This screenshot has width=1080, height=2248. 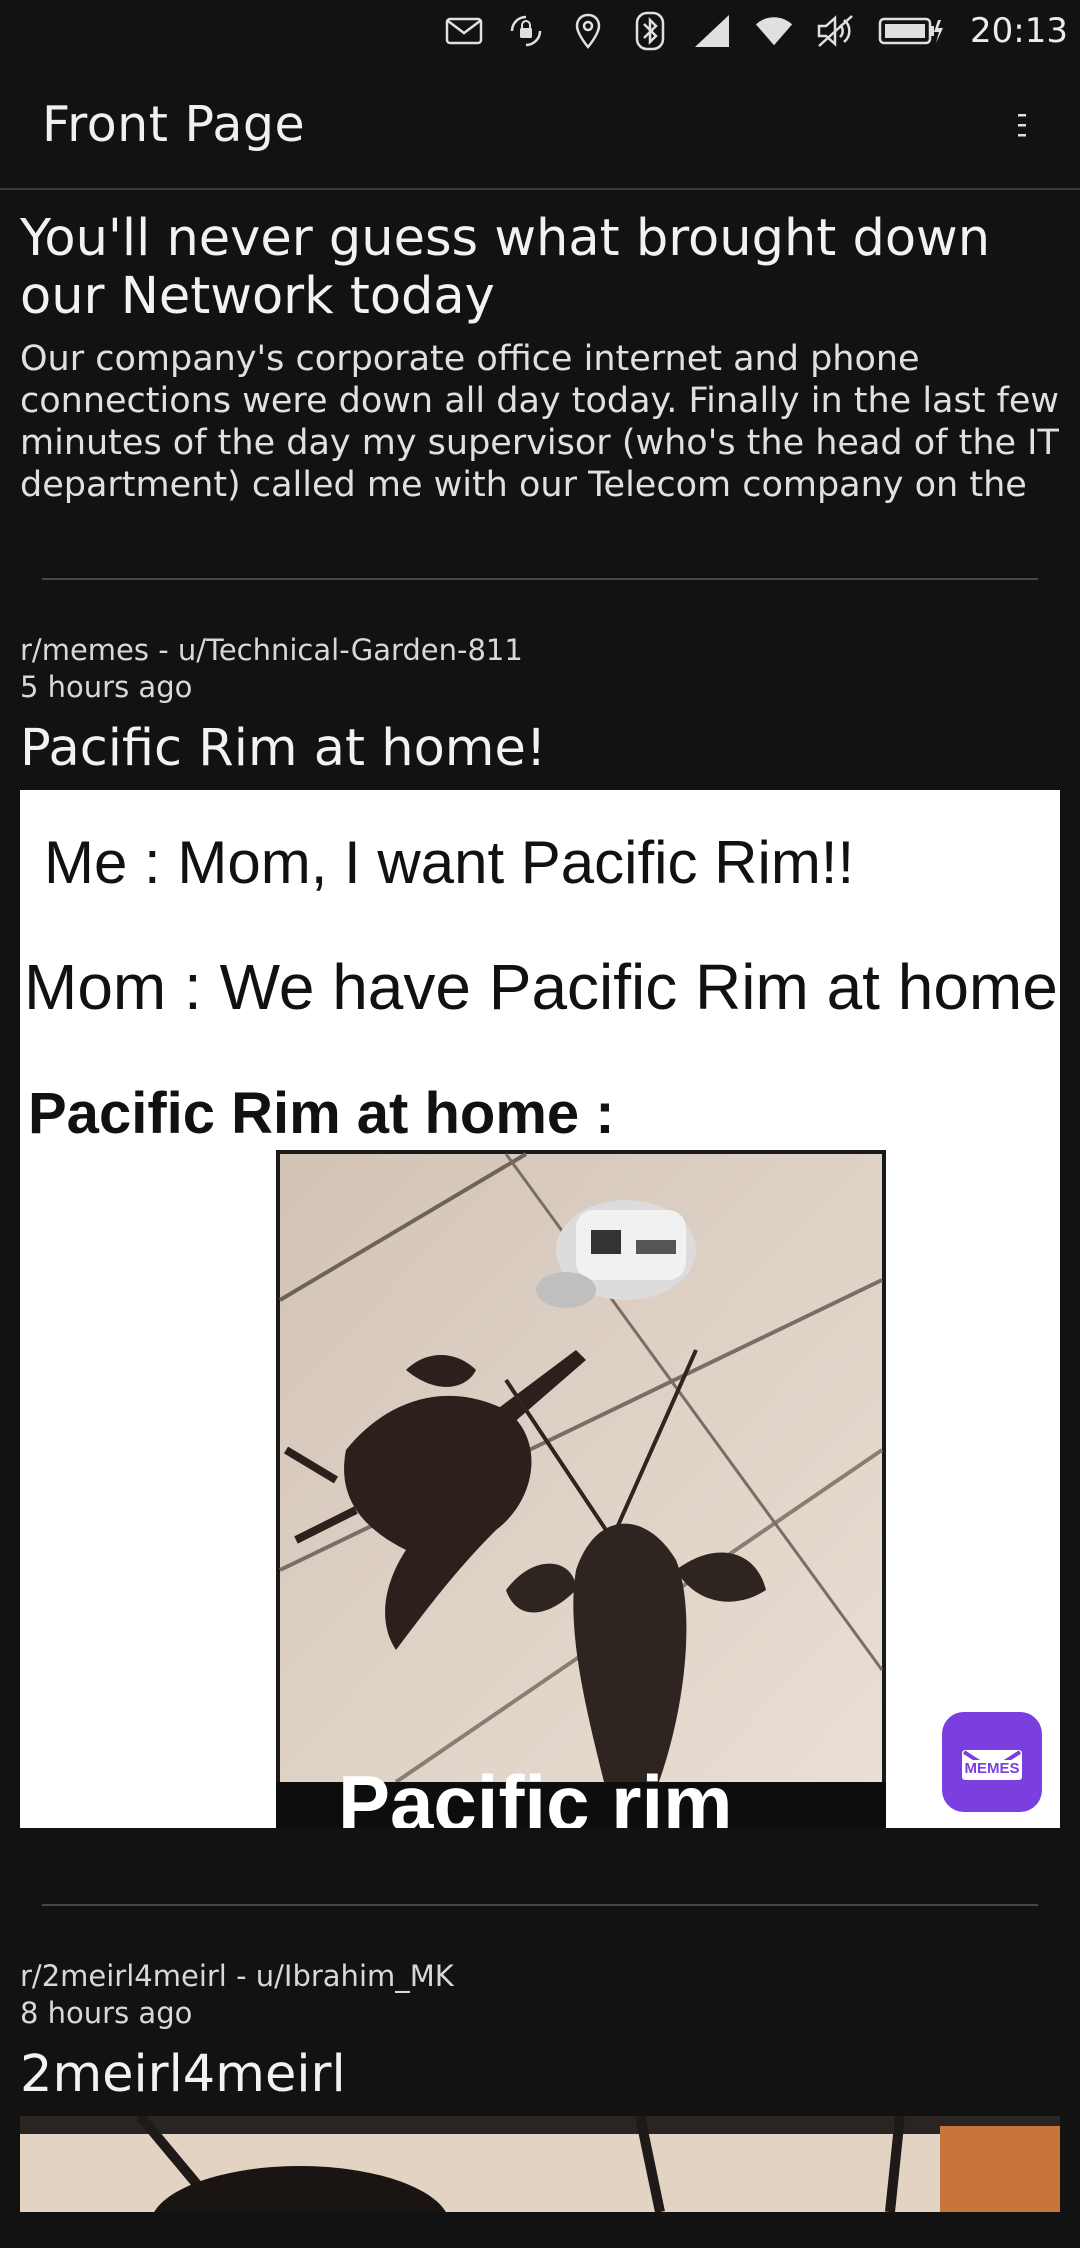 What do you see at coordinates (911, 31) in the screenshot?
I see `battery-charging-icon` at bounding box center [911, 31].